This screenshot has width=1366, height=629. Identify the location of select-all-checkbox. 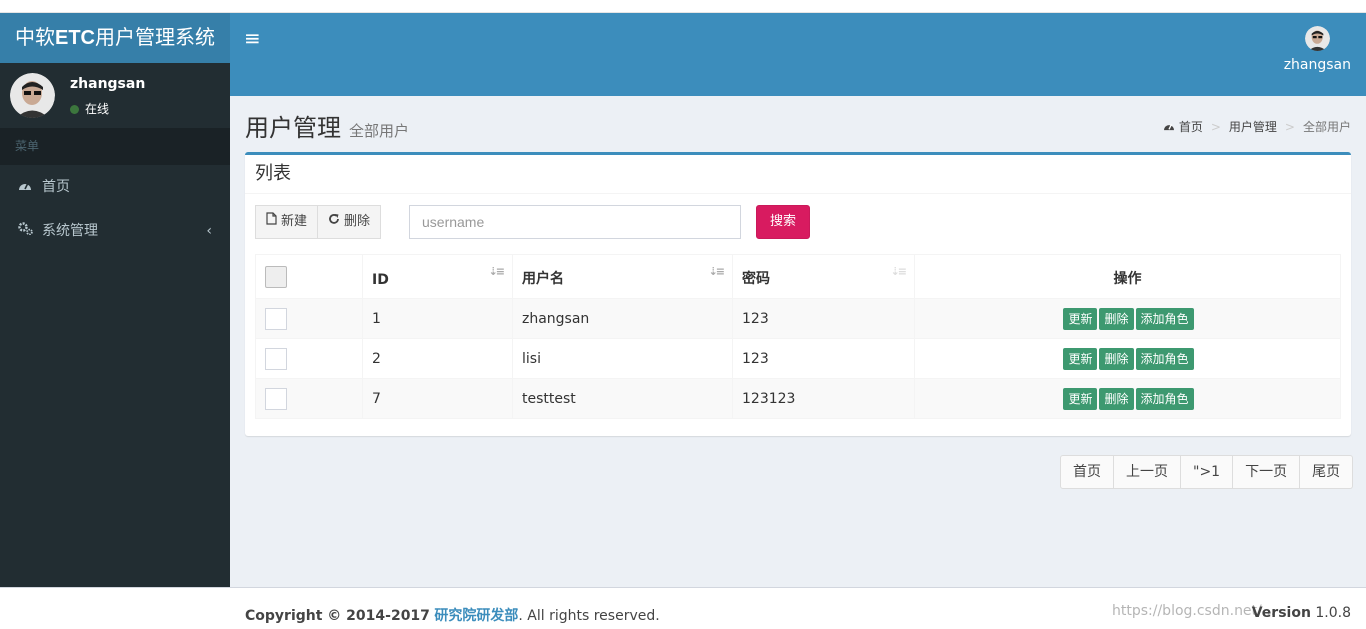
(276, 277).